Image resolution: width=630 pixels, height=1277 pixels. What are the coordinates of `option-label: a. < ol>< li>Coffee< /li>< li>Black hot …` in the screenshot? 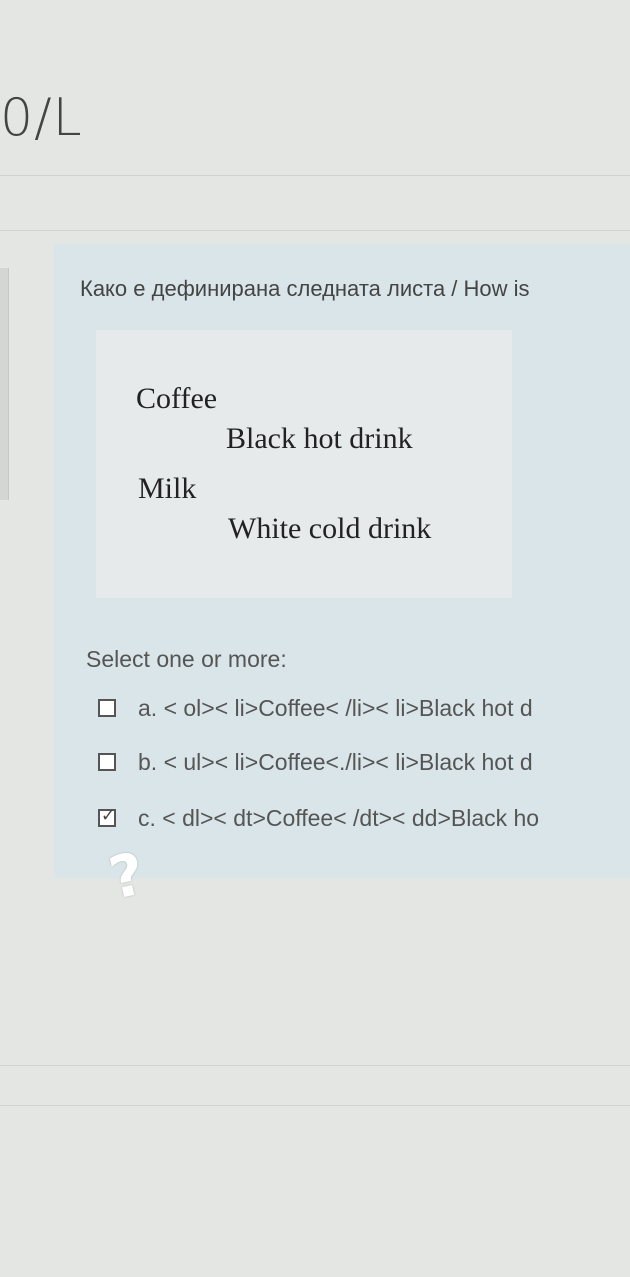 It's located at (335, 708).